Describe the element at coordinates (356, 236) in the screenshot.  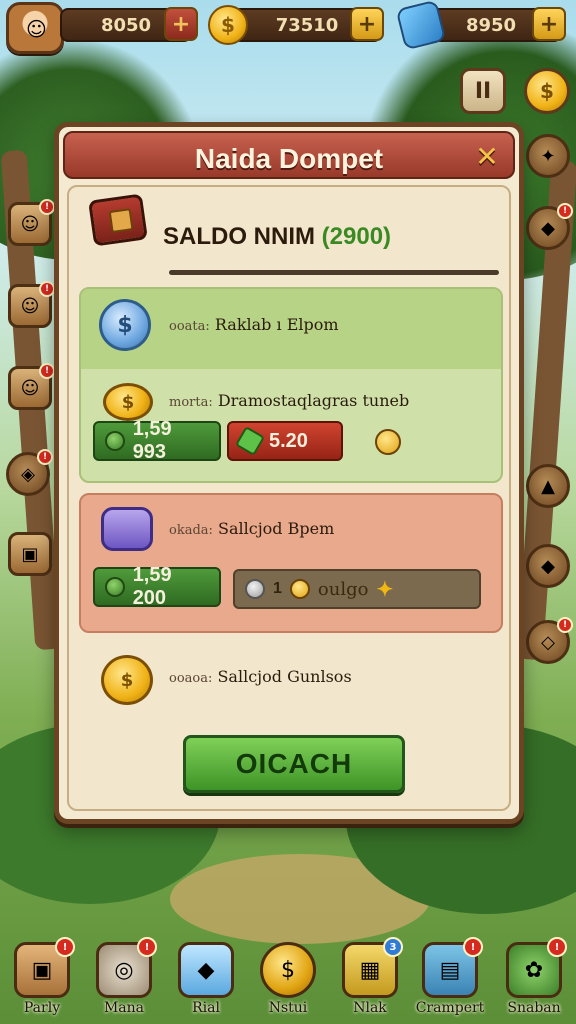
I see `balance-value: (2900)` at that location.